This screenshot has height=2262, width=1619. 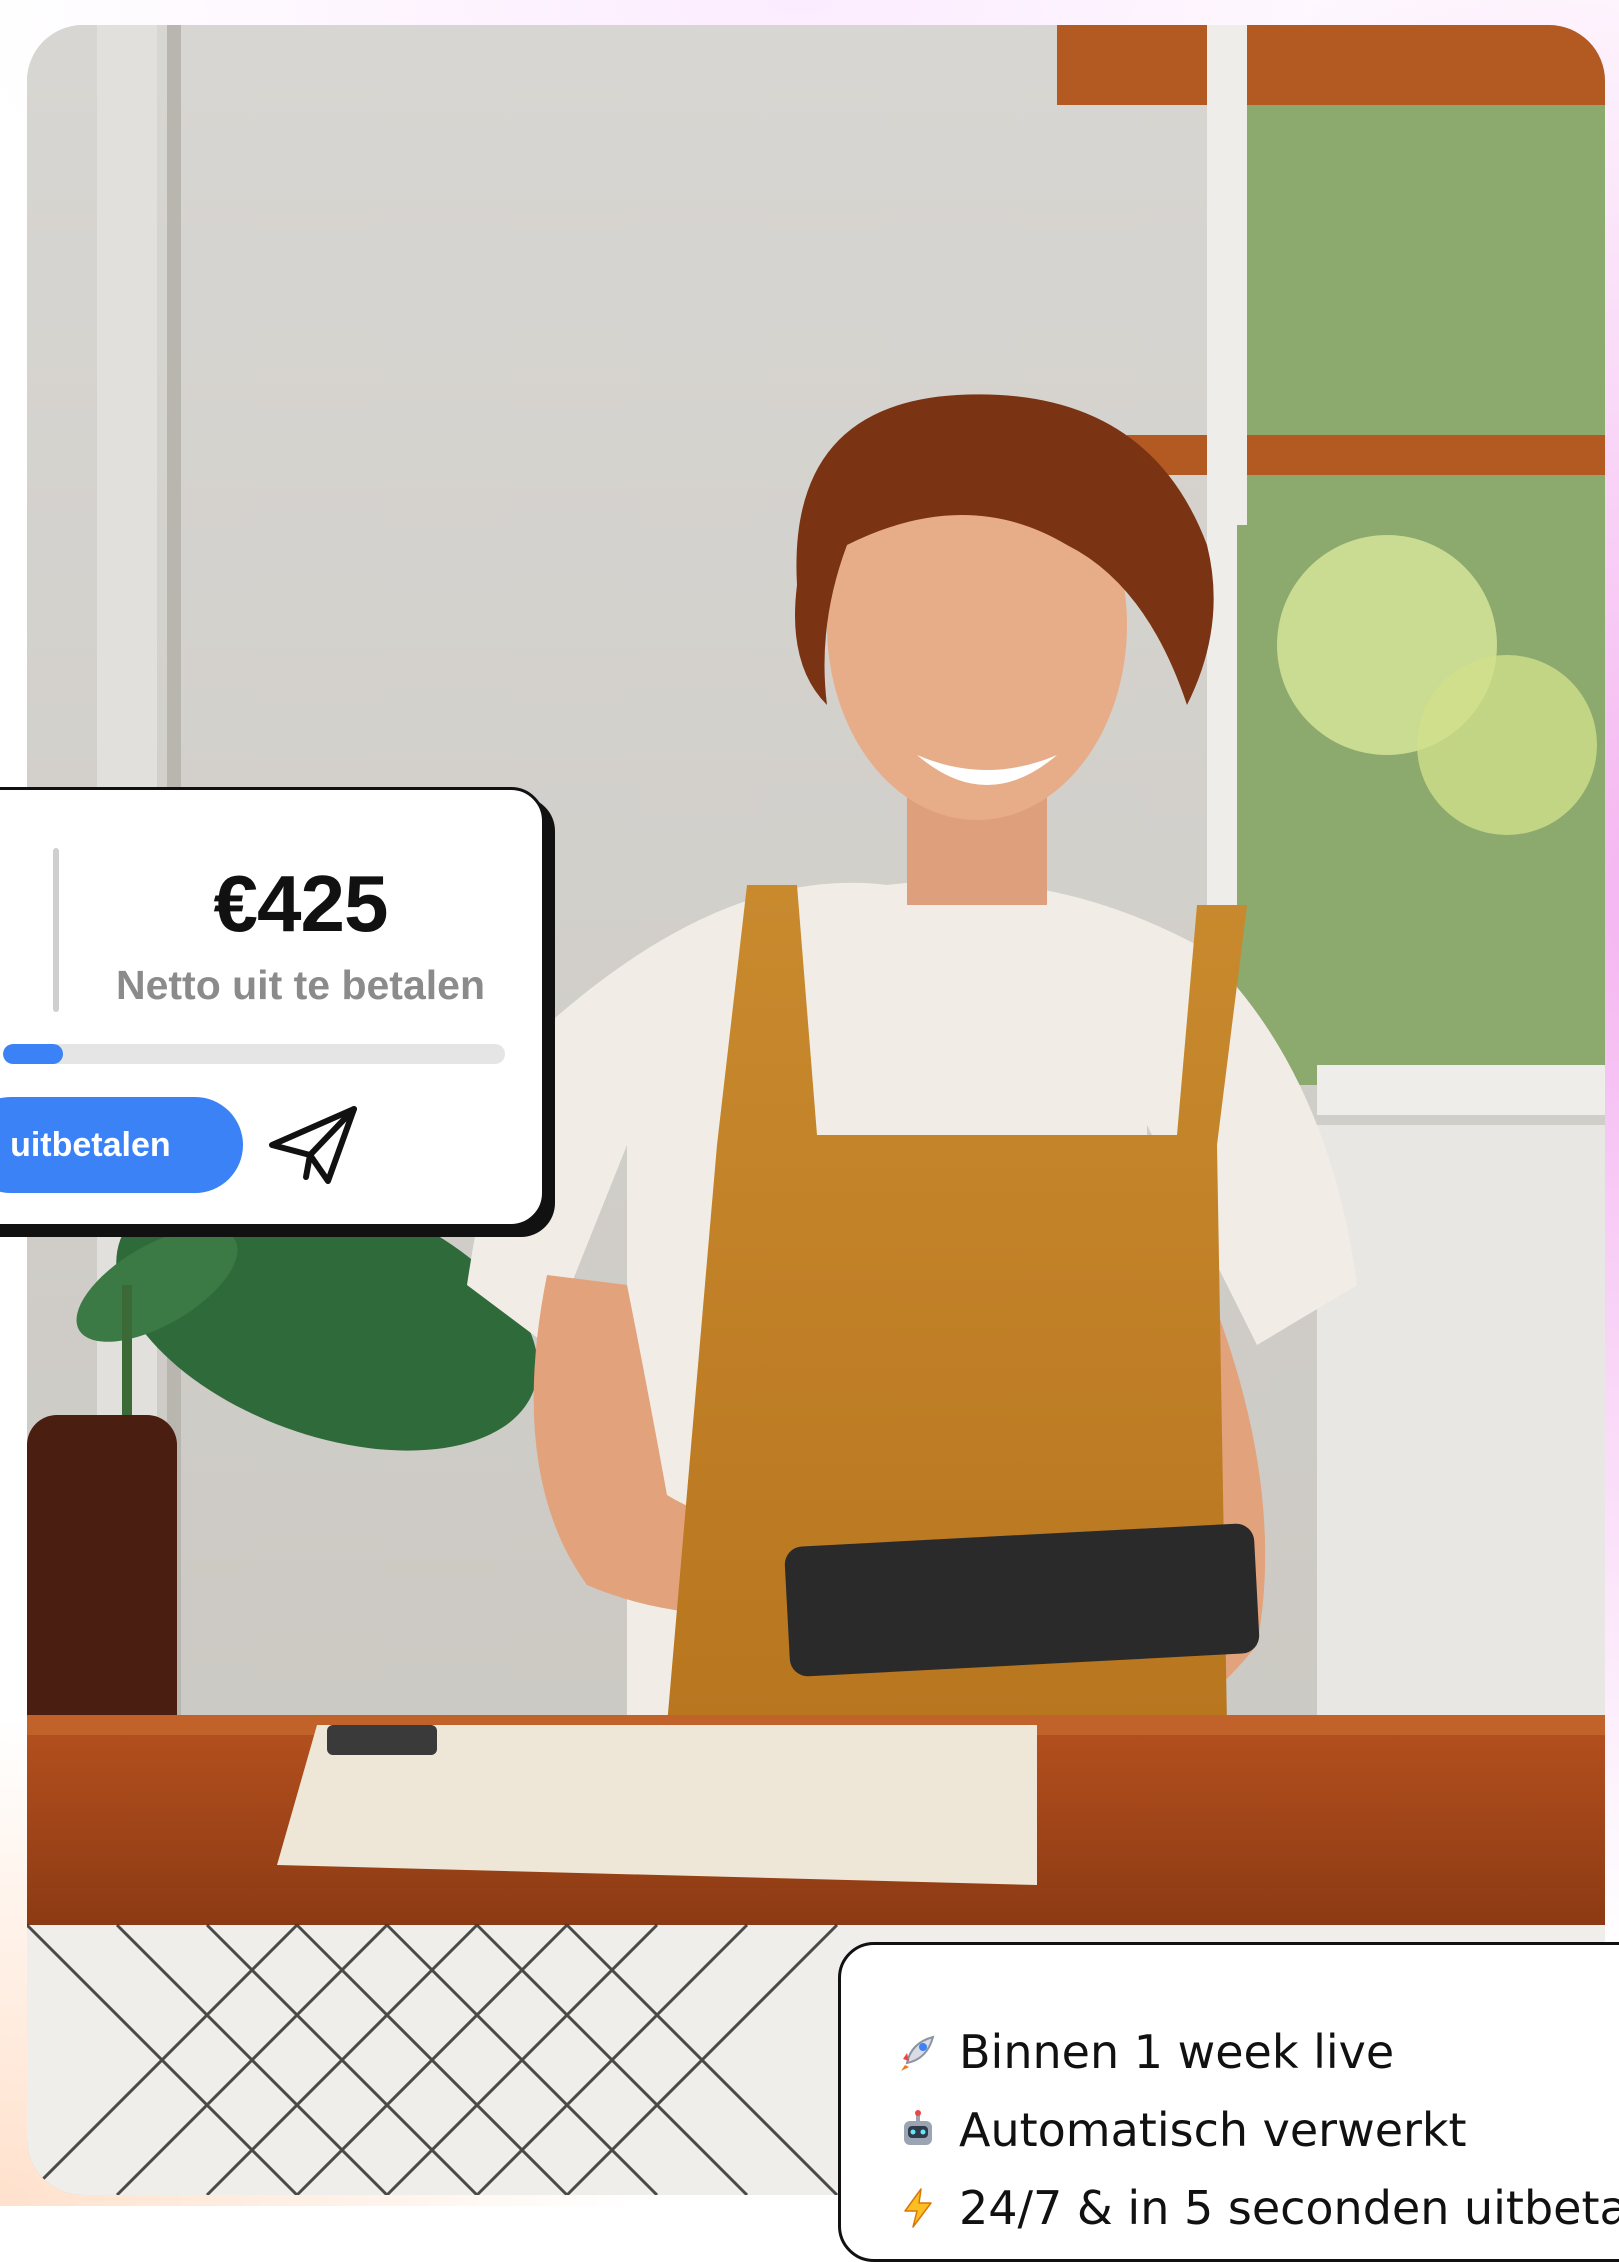 I want to click on payout-progress-bar, so click(x=254, y=1054).